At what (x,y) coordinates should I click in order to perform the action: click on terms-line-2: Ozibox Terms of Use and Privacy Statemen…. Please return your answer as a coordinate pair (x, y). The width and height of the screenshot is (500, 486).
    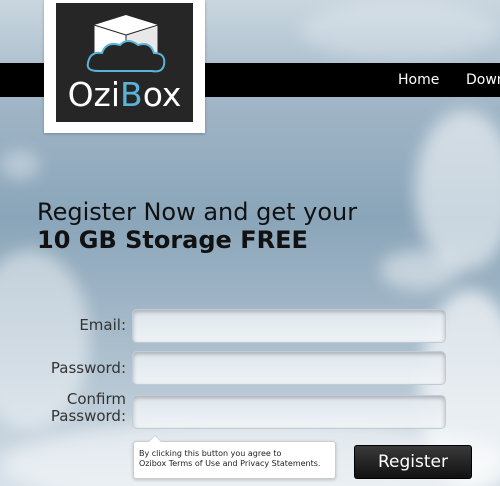
    Looking at the image, I should click on (230, 463).